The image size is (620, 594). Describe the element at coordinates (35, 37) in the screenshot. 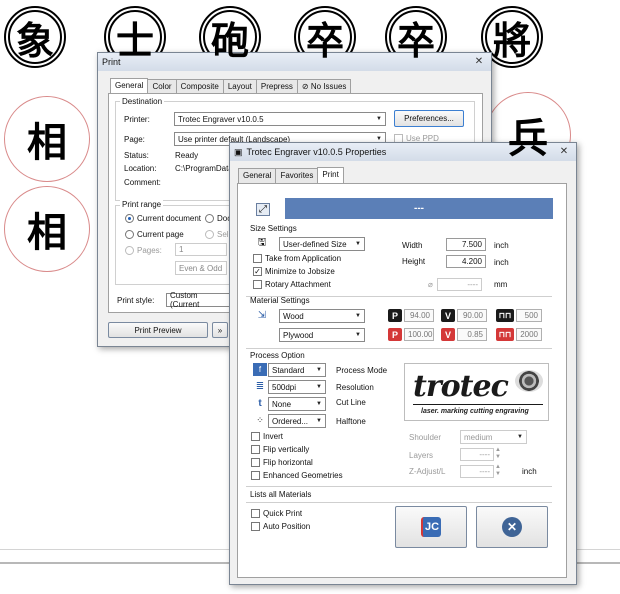

I see `chess-piece: 象` at that location.